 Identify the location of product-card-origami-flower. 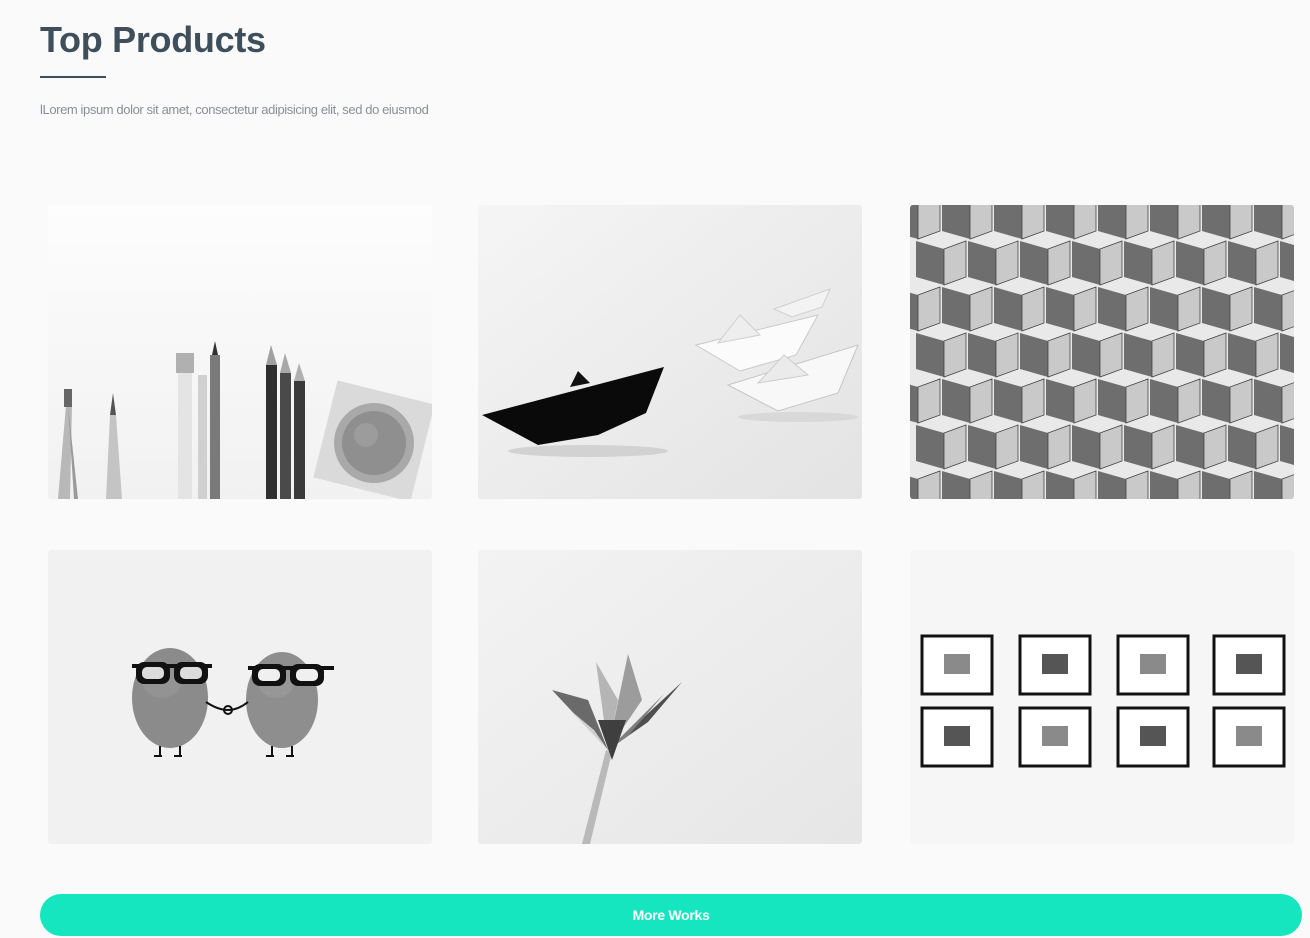
(670, 697).